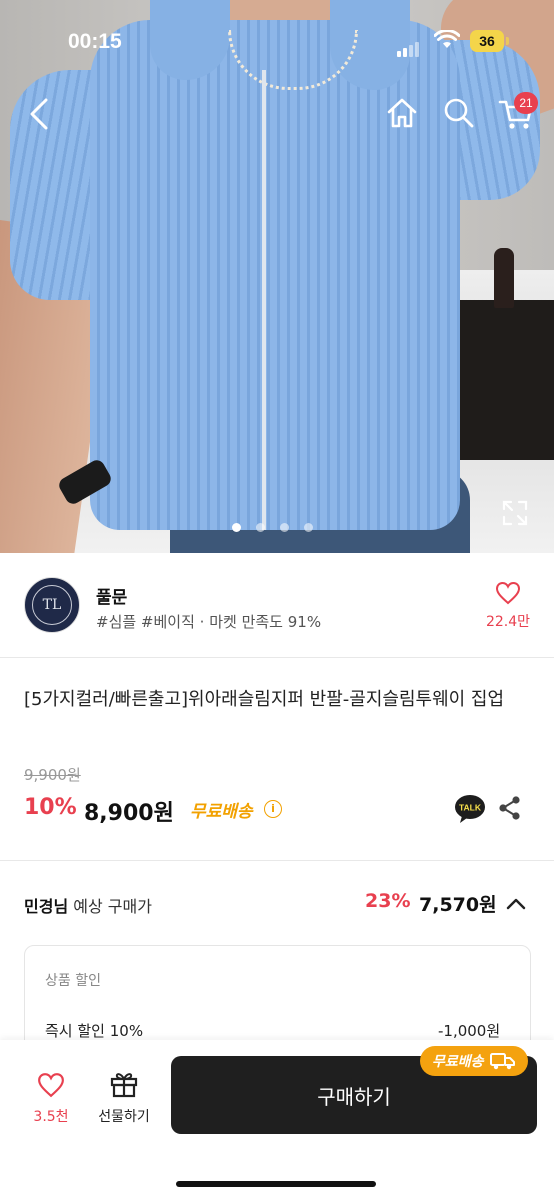  I want to click on discount-rate: 10%, so click(50, 807).